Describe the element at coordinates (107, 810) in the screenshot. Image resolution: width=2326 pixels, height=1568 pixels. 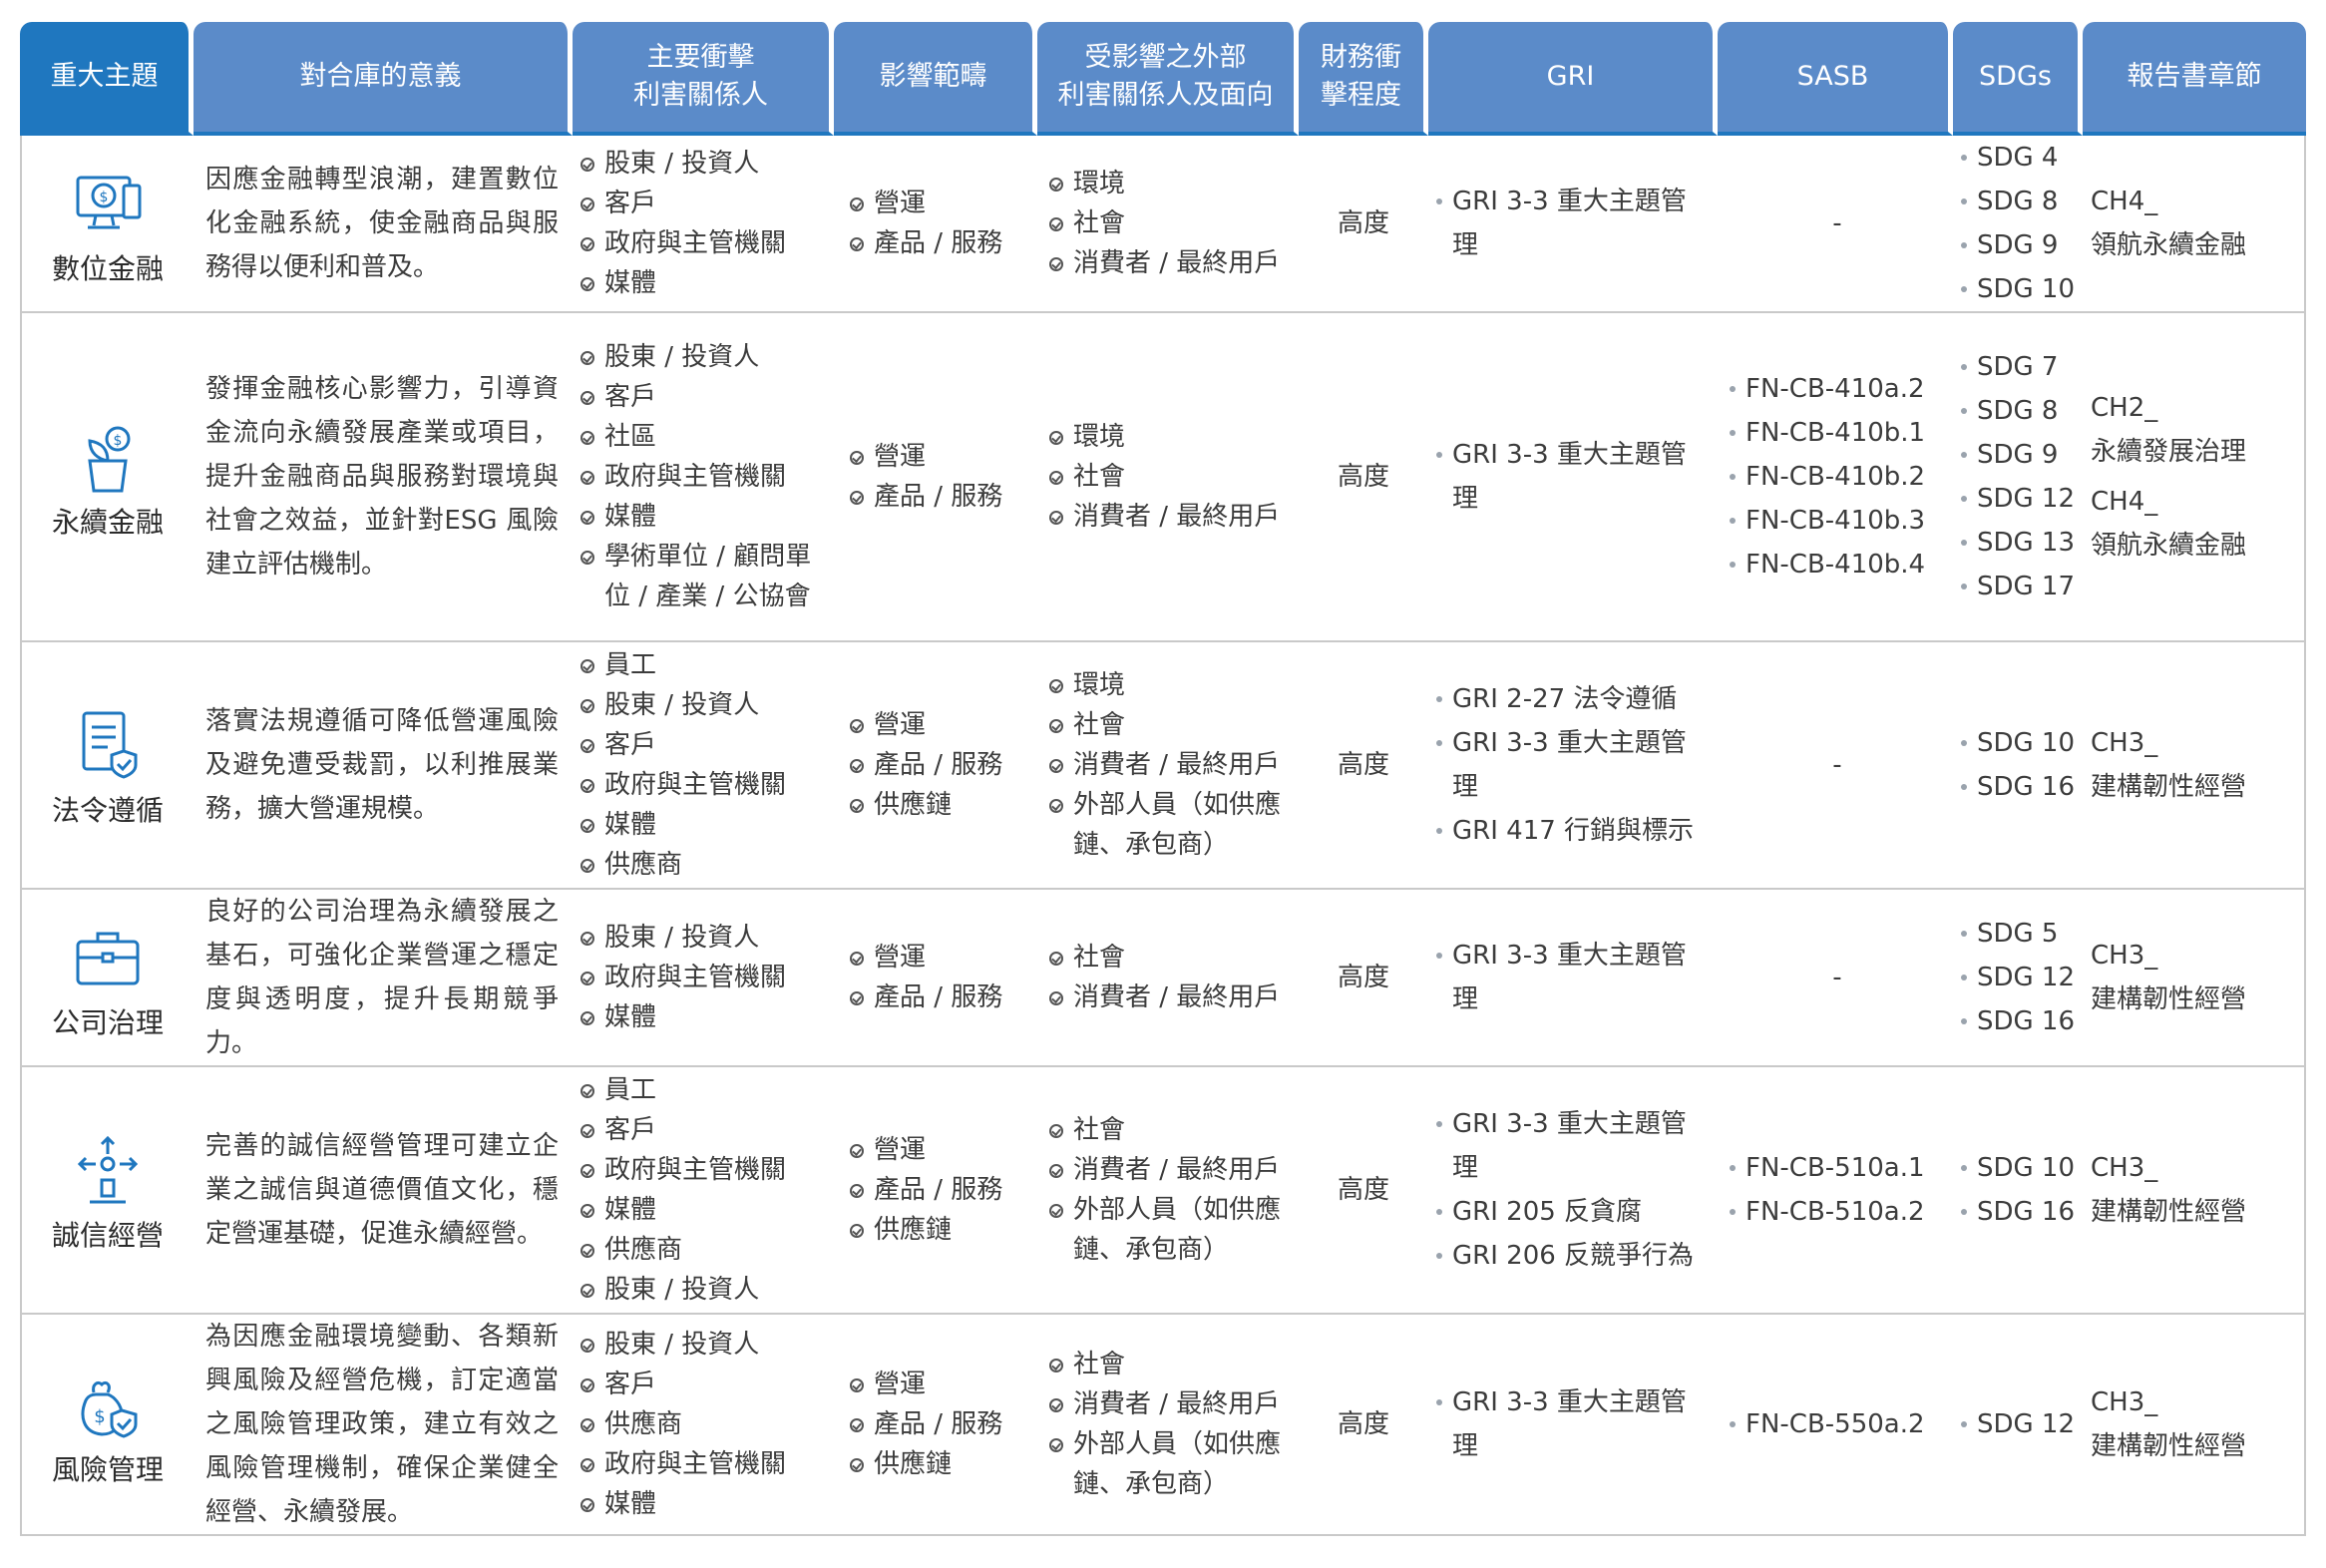
I see `topic-name: 法令遵循` at that location.